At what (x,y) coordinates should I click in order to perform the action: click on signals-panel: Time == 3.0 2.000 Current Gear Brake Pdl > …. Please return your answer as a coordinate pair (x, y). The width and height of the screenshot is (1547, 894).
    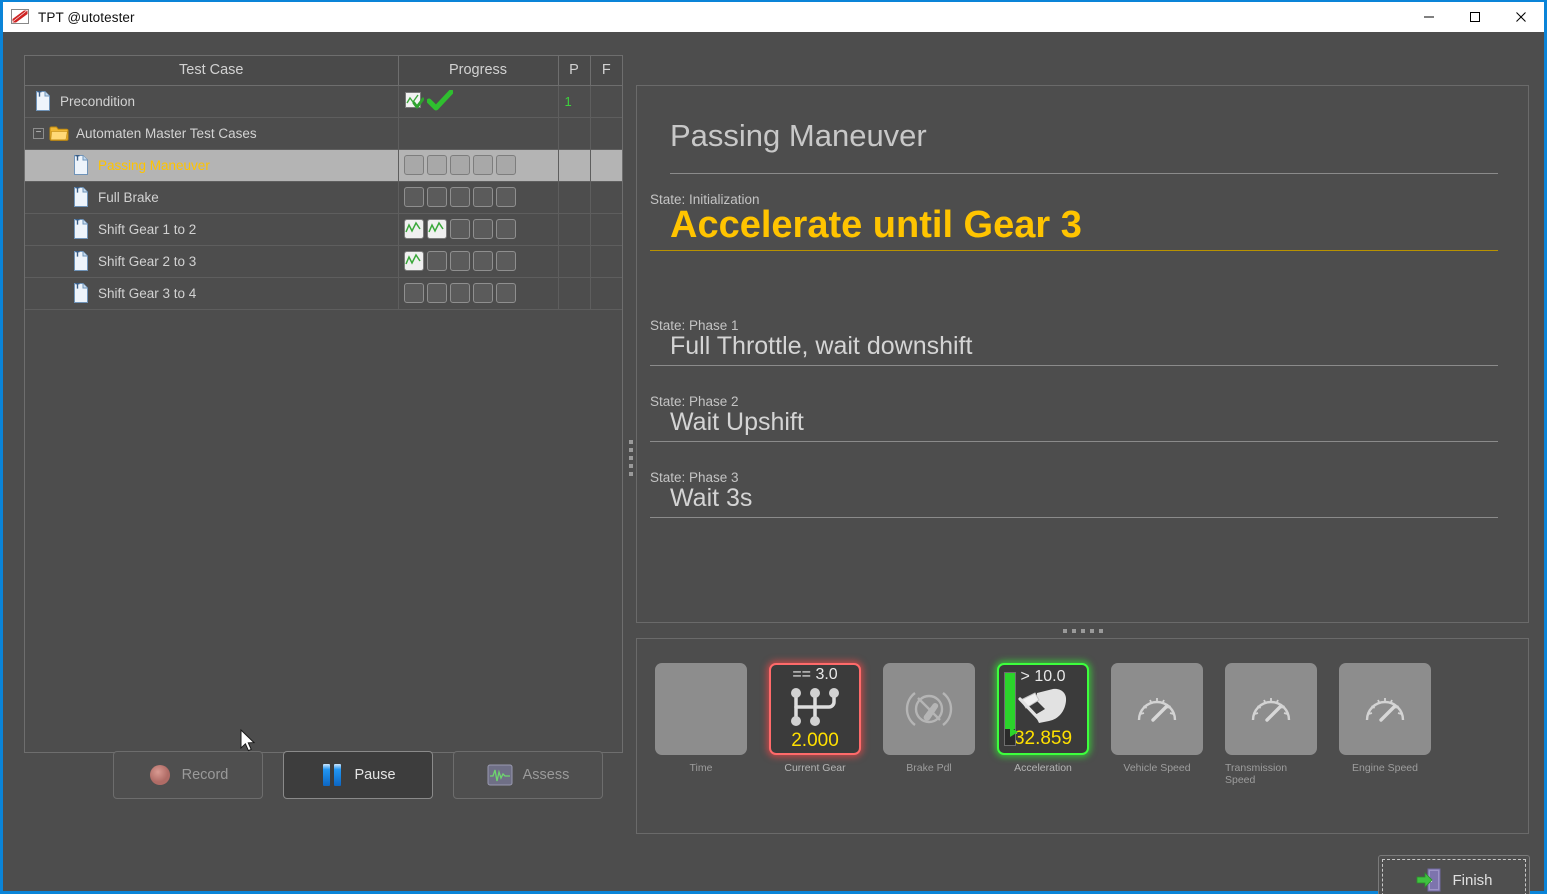
    Looking at the image, I should click on (1082, 736).